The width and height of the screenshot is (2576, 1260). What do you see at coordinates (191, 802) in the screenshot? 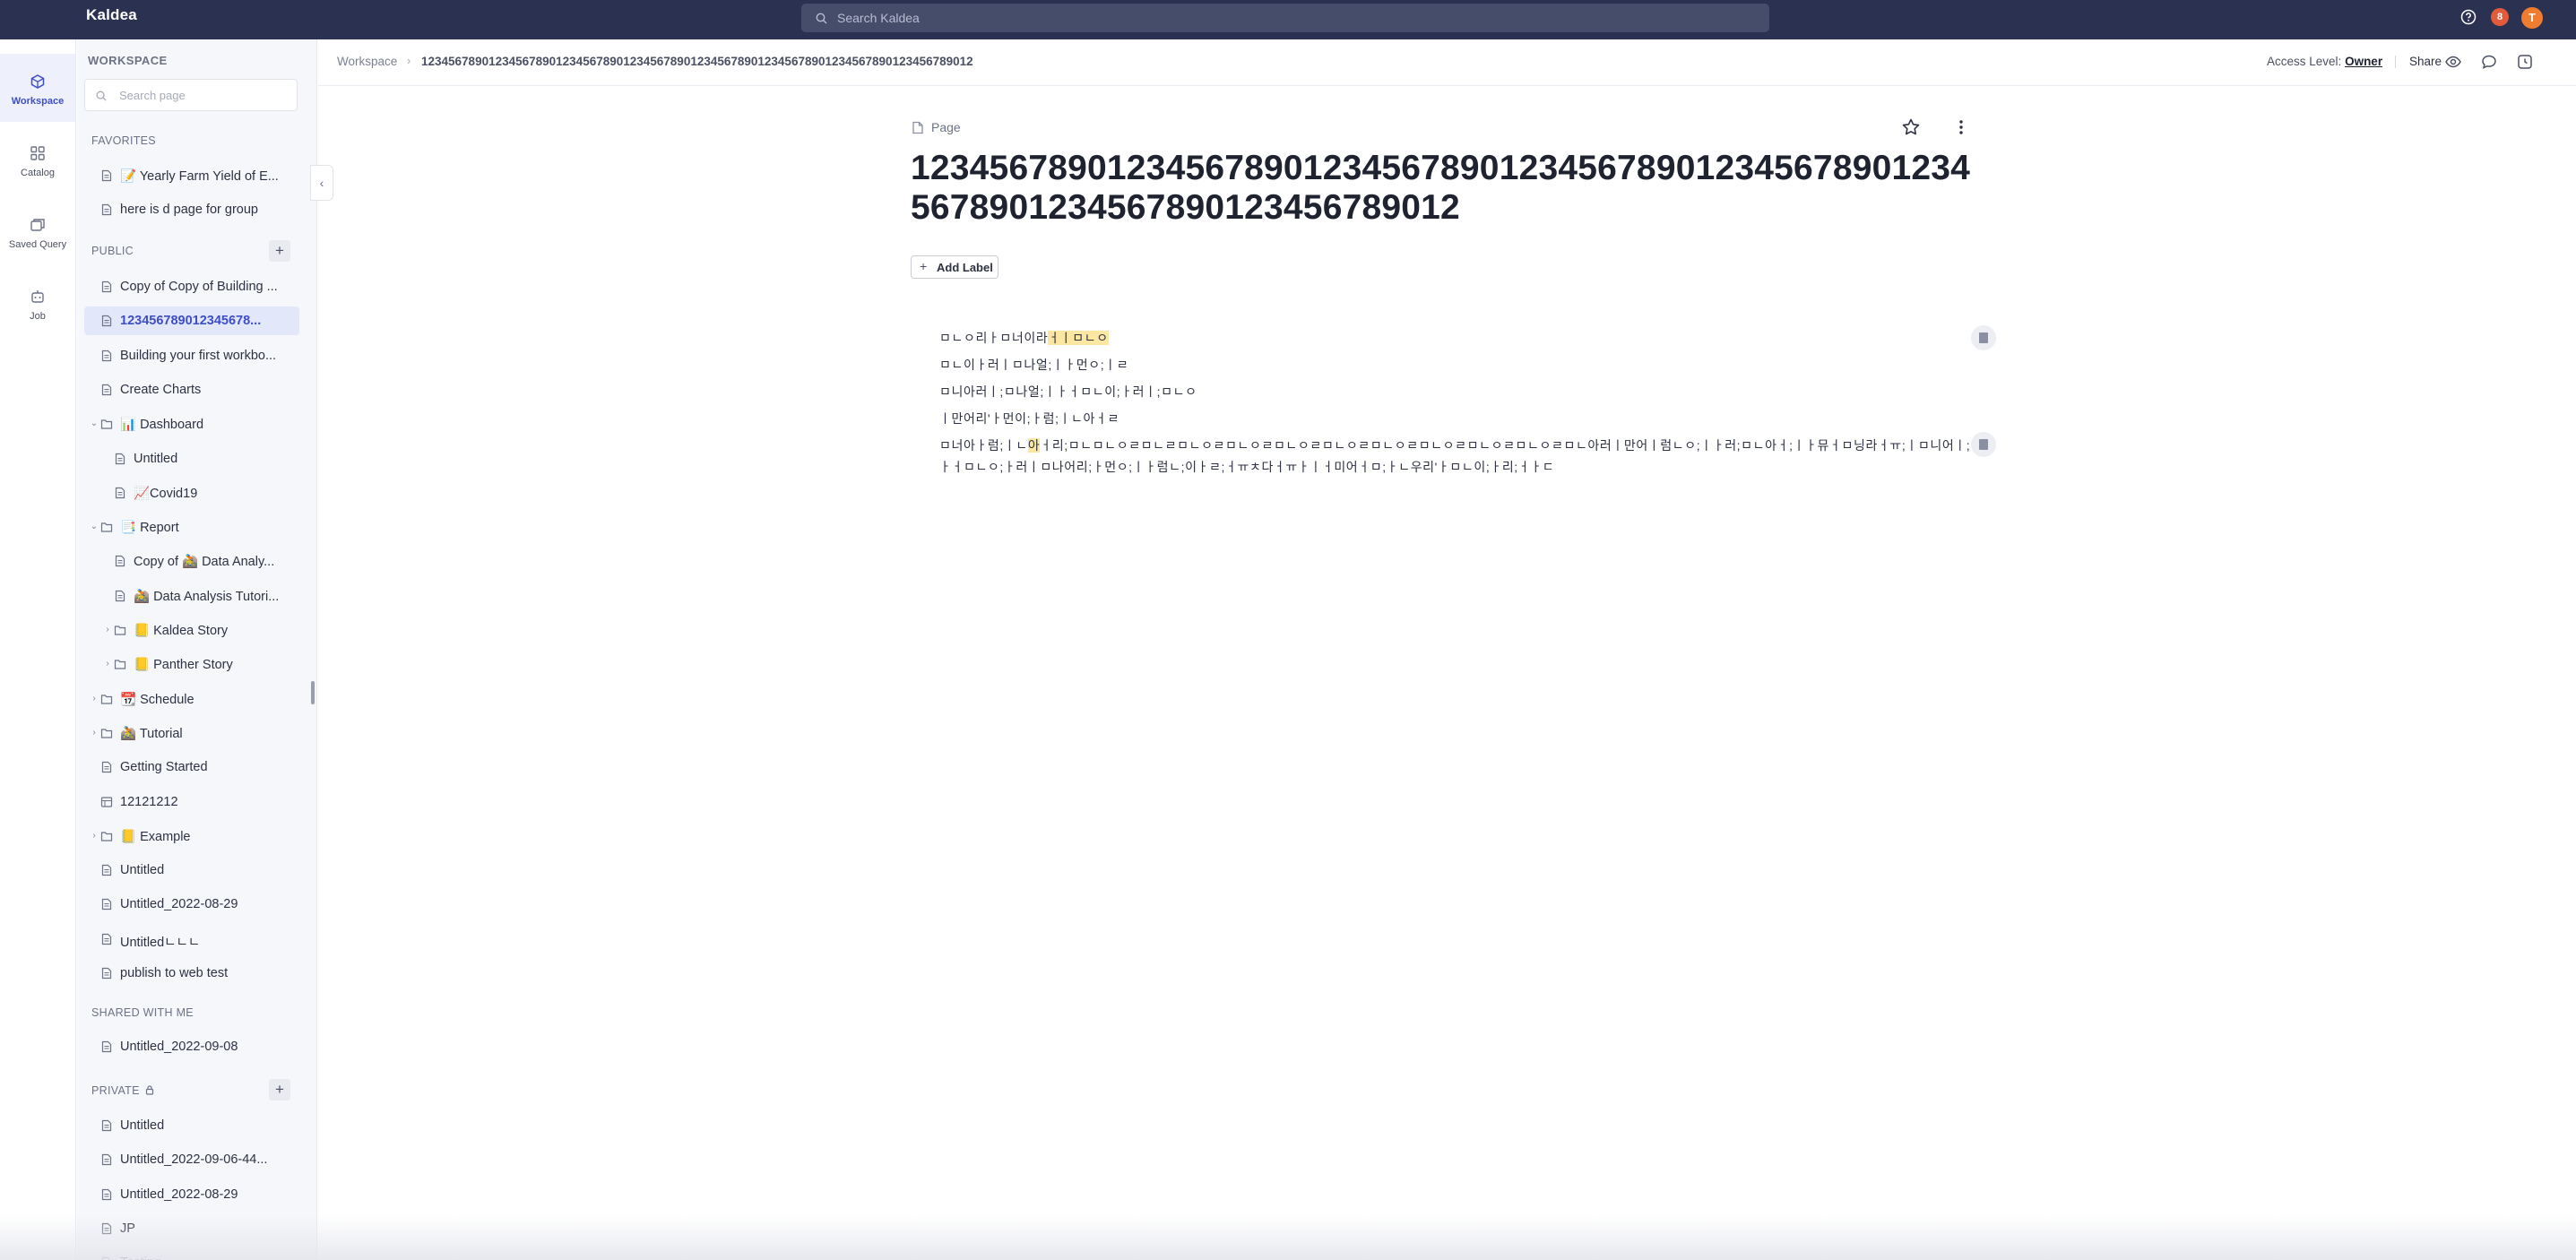
I see `public-page-item: 12121212` at bounding box center [191, 802].